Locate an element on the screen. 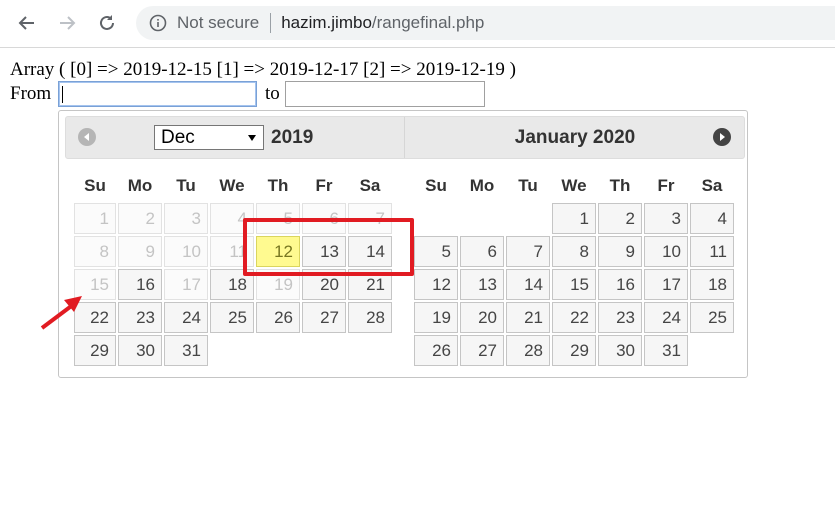  triangle-right-icon is located at coordinates (722, 137).